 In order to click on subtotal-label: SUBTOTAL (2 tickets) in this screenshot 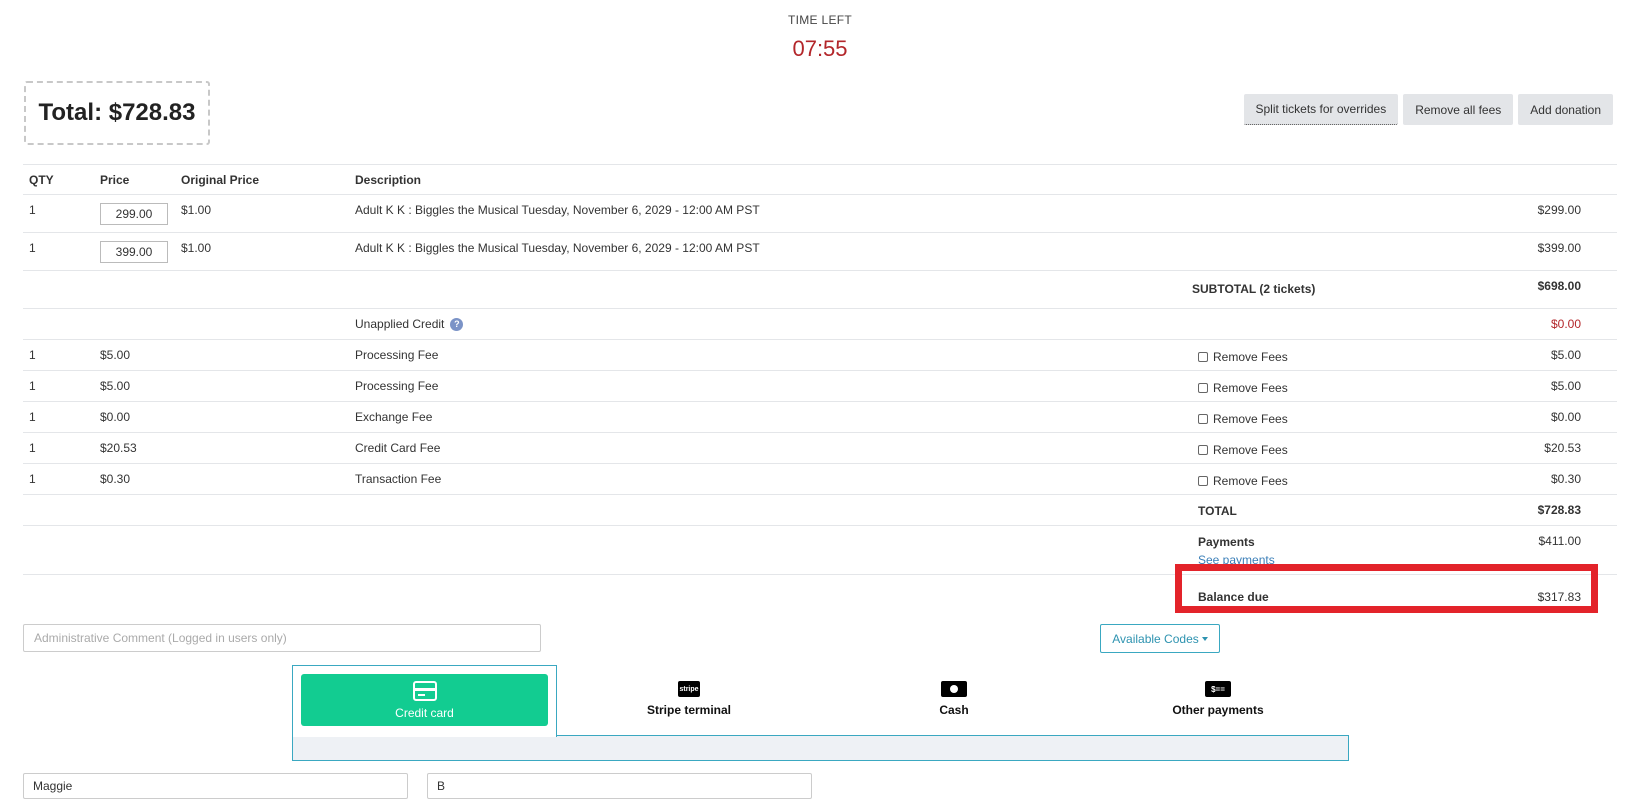, I will do `click(1254, 289)`.